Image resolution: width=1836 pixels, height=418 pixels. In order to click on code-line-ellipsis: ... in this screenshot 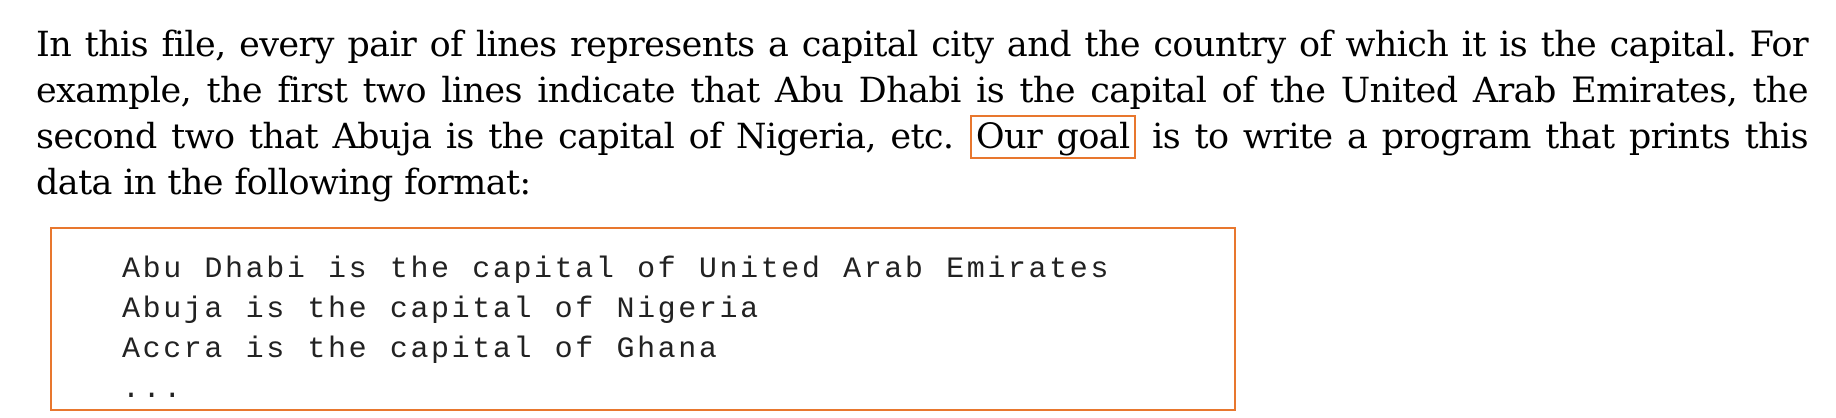, I will do `click(153, 390)`.